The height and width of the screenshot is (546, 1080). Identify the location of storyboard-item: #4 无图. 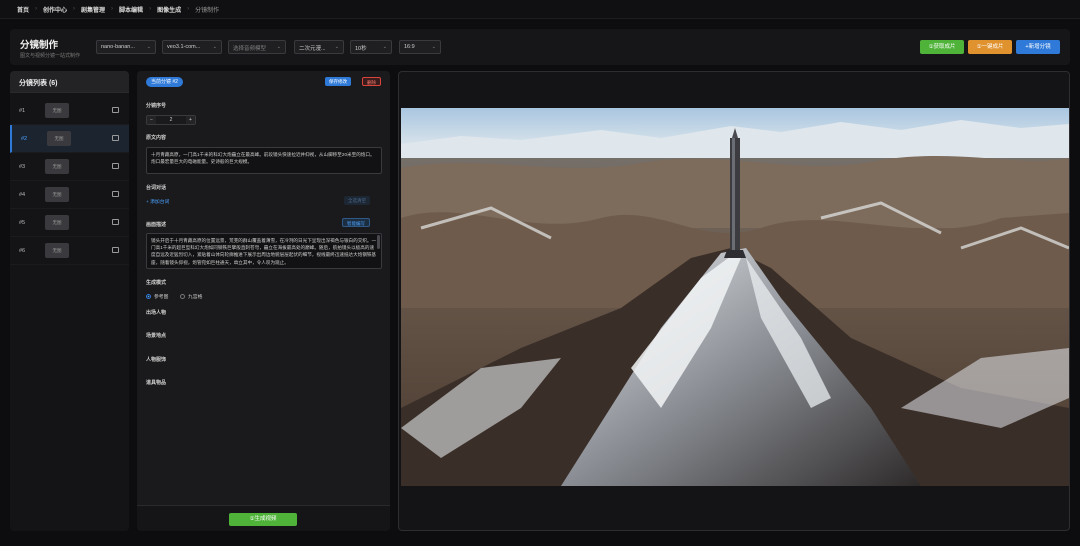
(69, 195).